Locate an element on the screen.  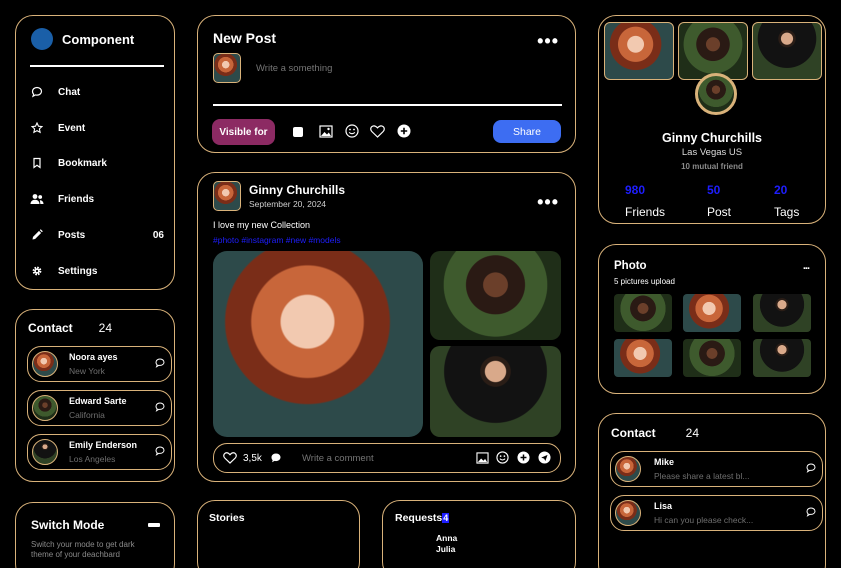
sidebar-item-label: Chat is located at coordinates (69, 92).